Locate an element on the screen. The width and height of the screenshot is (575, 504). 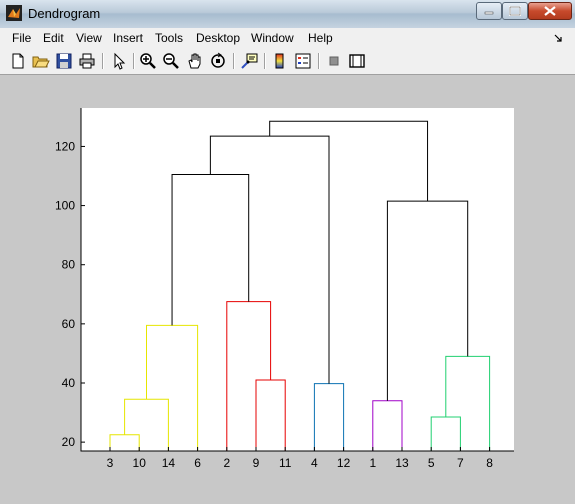
x-tick-label: 7 is located at coordinates (460, 463).